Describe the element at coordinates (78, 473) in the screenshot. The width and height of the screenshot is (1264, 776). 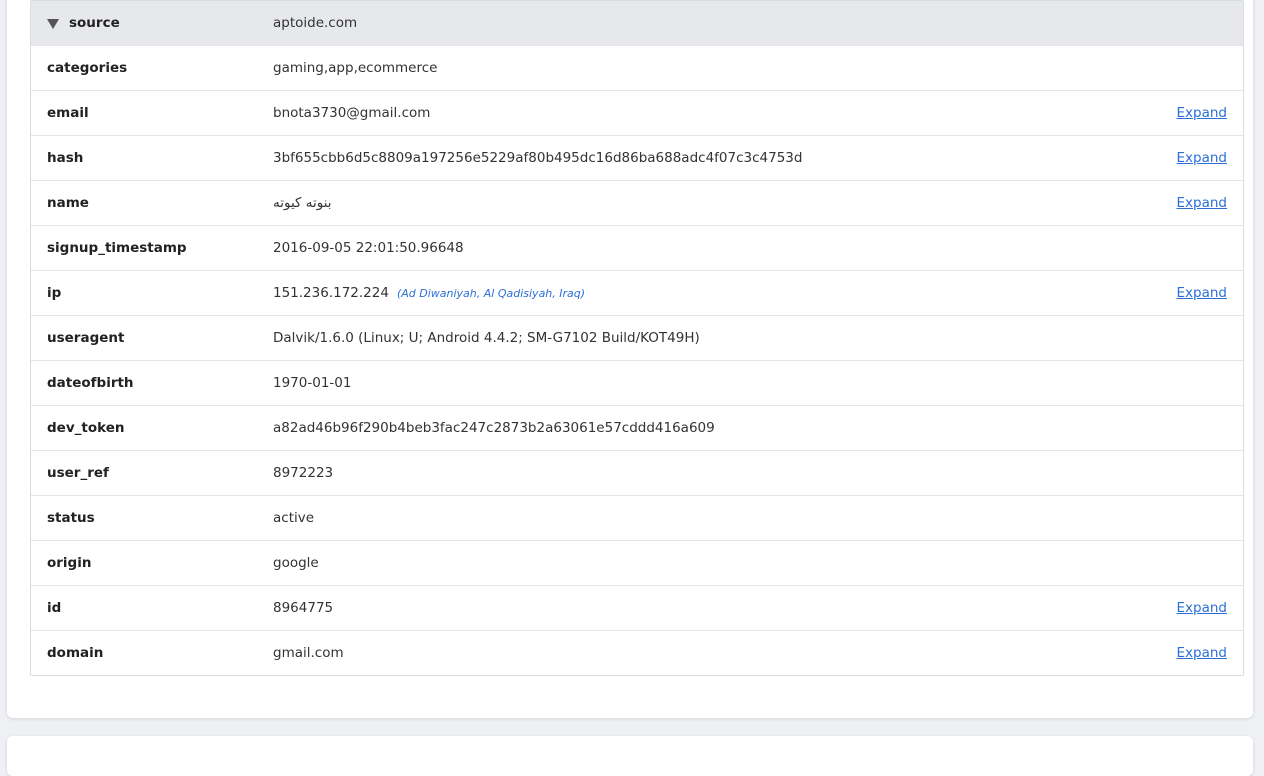
I see `field-key: user_ref` at that location.